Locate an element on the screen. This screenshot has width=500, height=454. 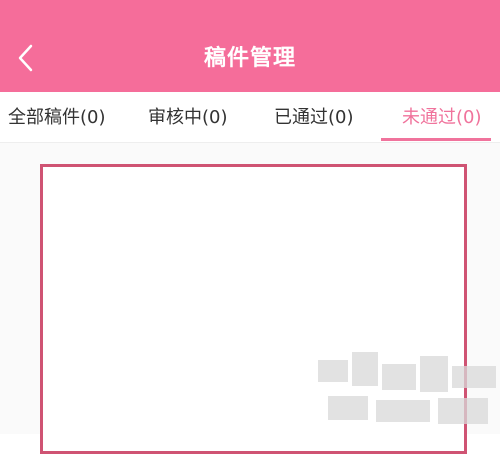
tab-bar: 全部稿件(0) 审核中(0) 已通过(0) 未通过(0) is located at coordinates (250, 117).